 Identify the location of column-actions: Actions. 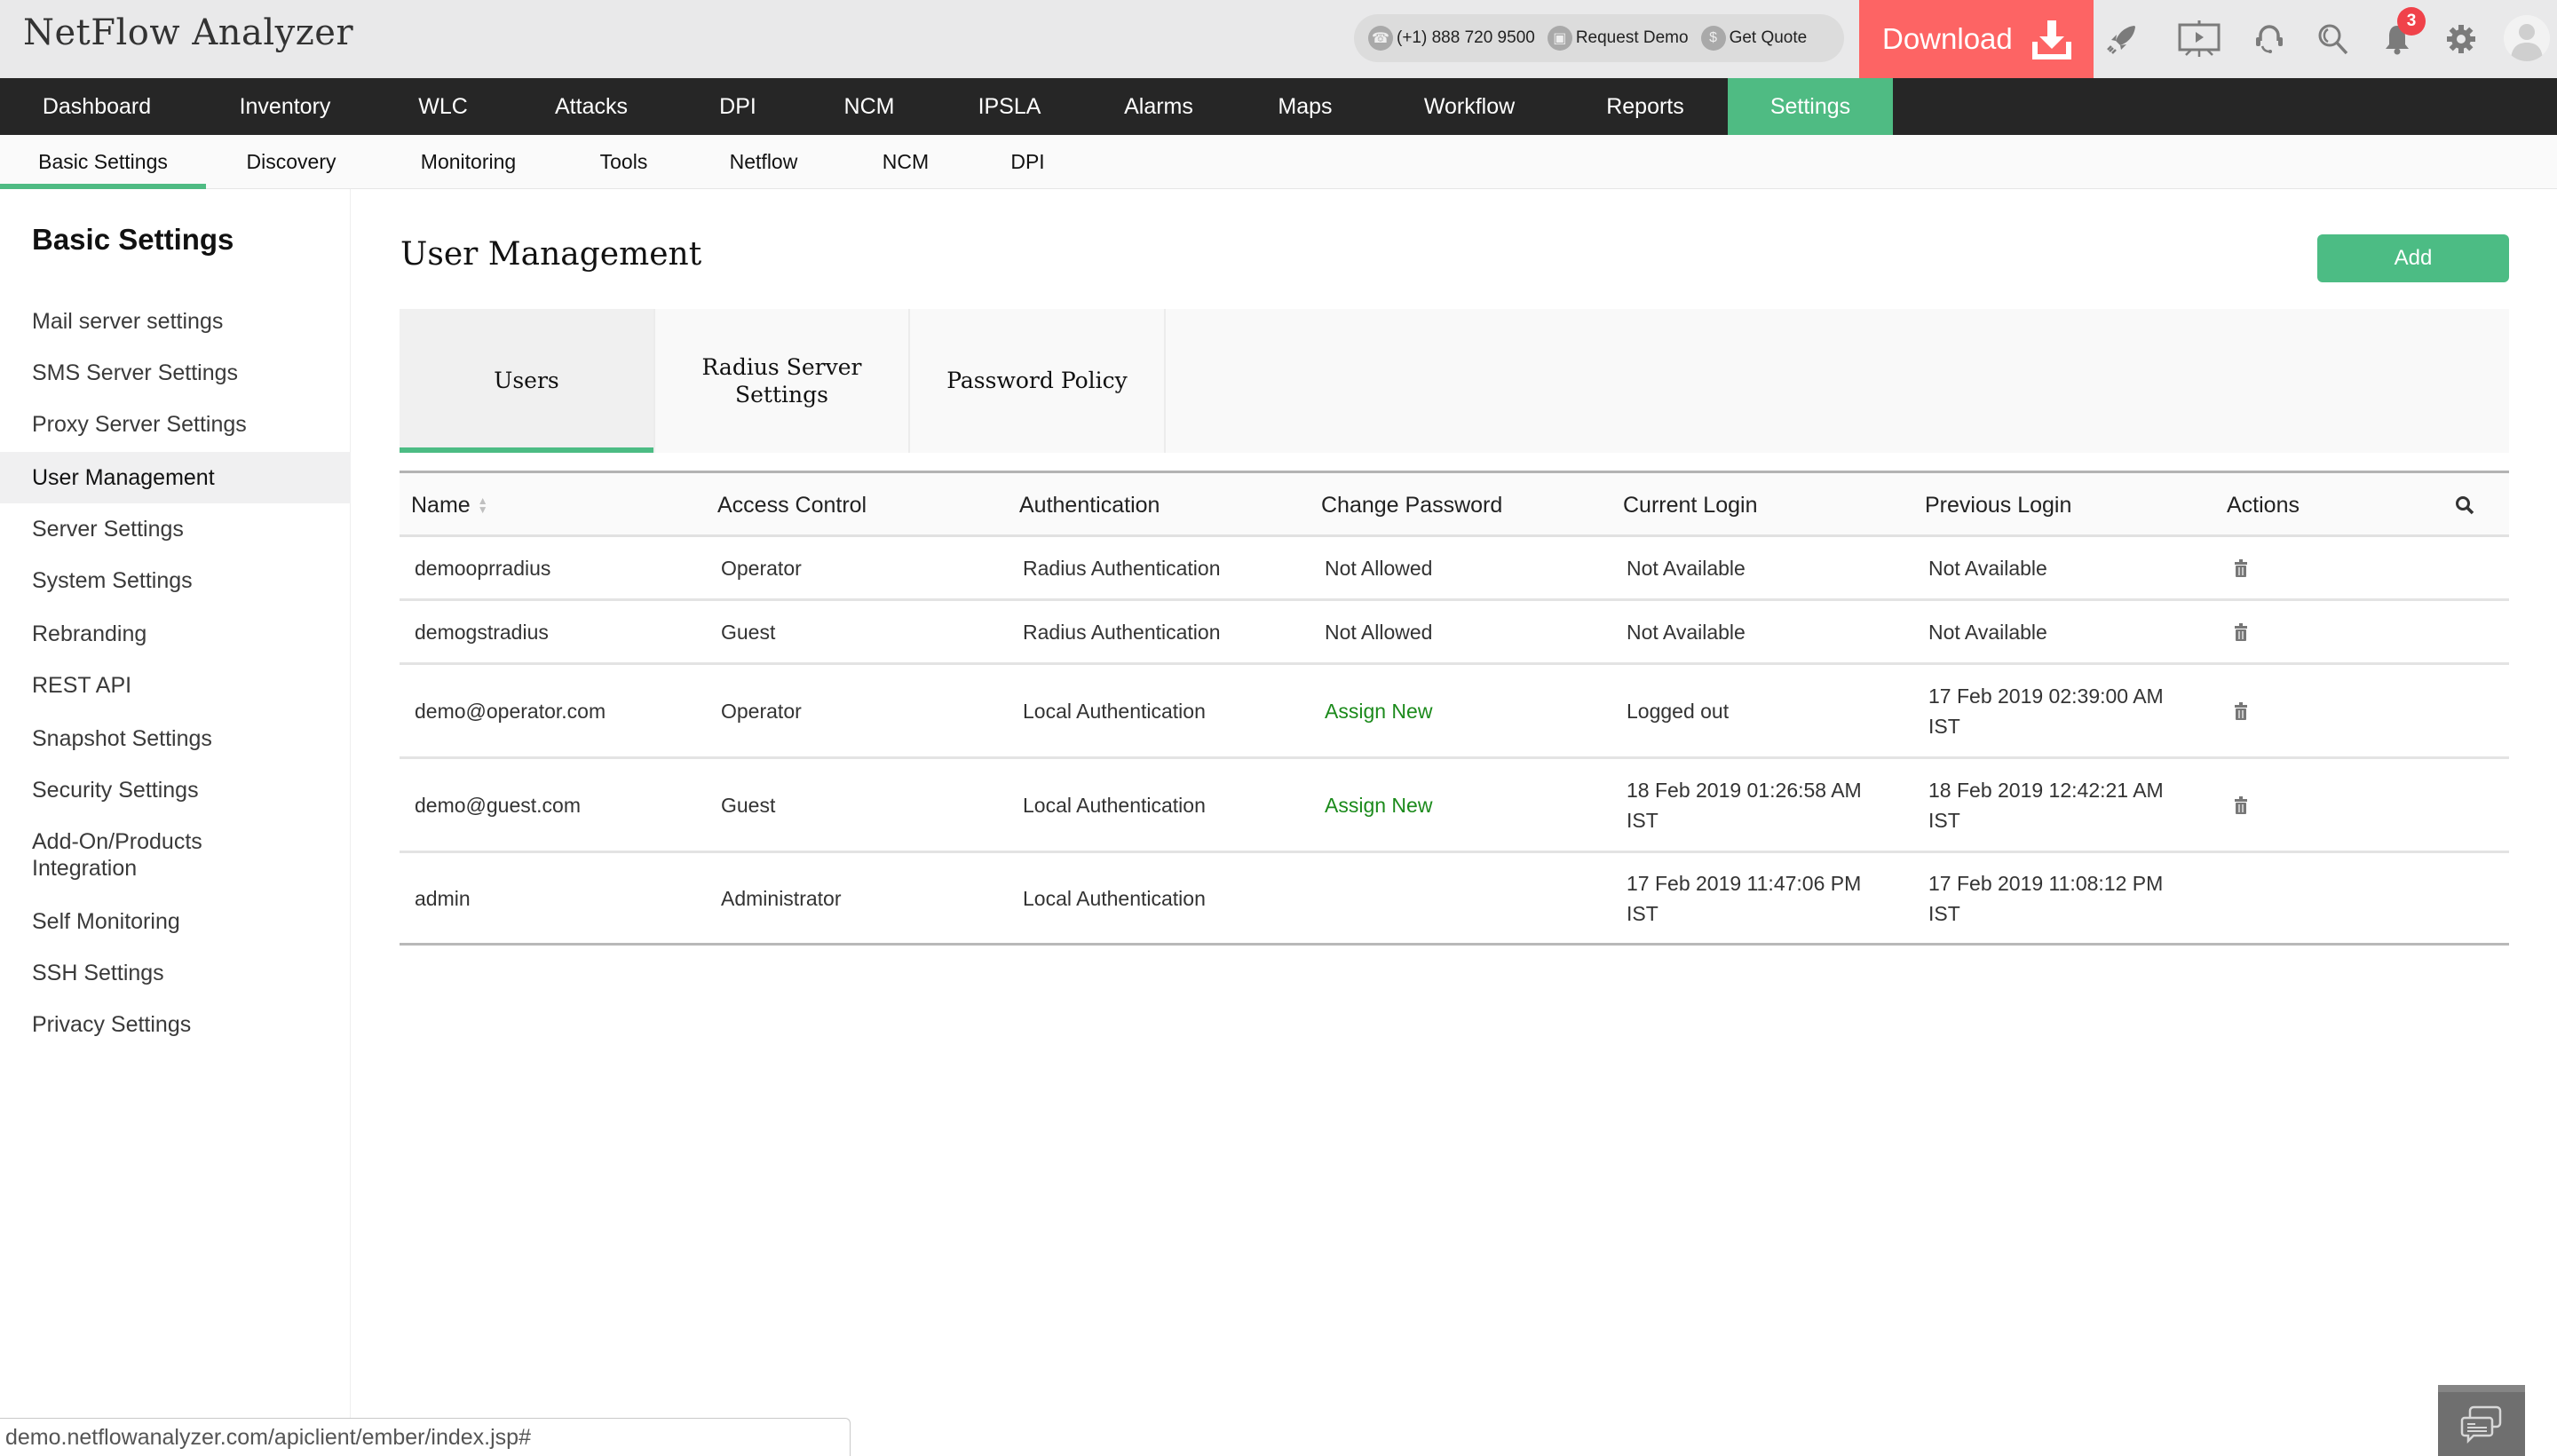
(2263, 505).